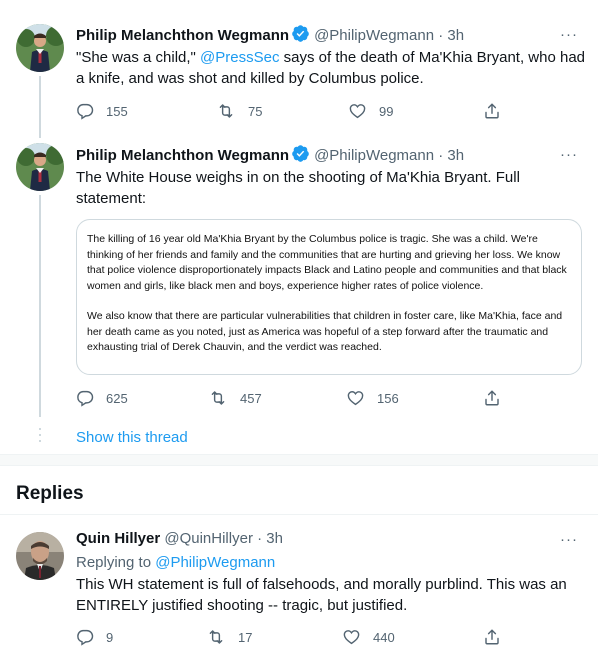  Describe the element at coordinates (239, 57) in the screenshot. I see `mention-link: @PressSec` at that location.